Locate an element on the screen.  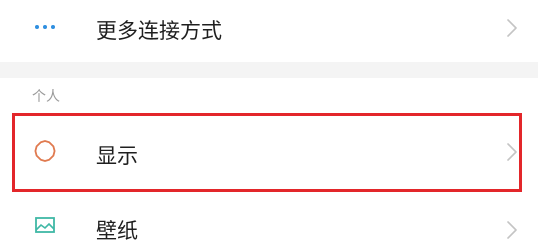
more-dots-icon is located at coordinates (45, 27).